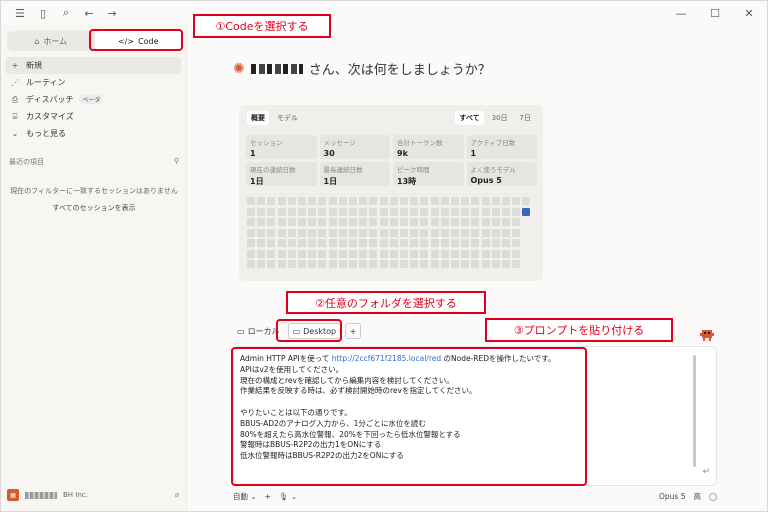 The width and height of the screenshot is (768, 512). Describe the element at coordinates (89, 13) in the screenshot. I see `back-arrow-icon: ←` at that location.